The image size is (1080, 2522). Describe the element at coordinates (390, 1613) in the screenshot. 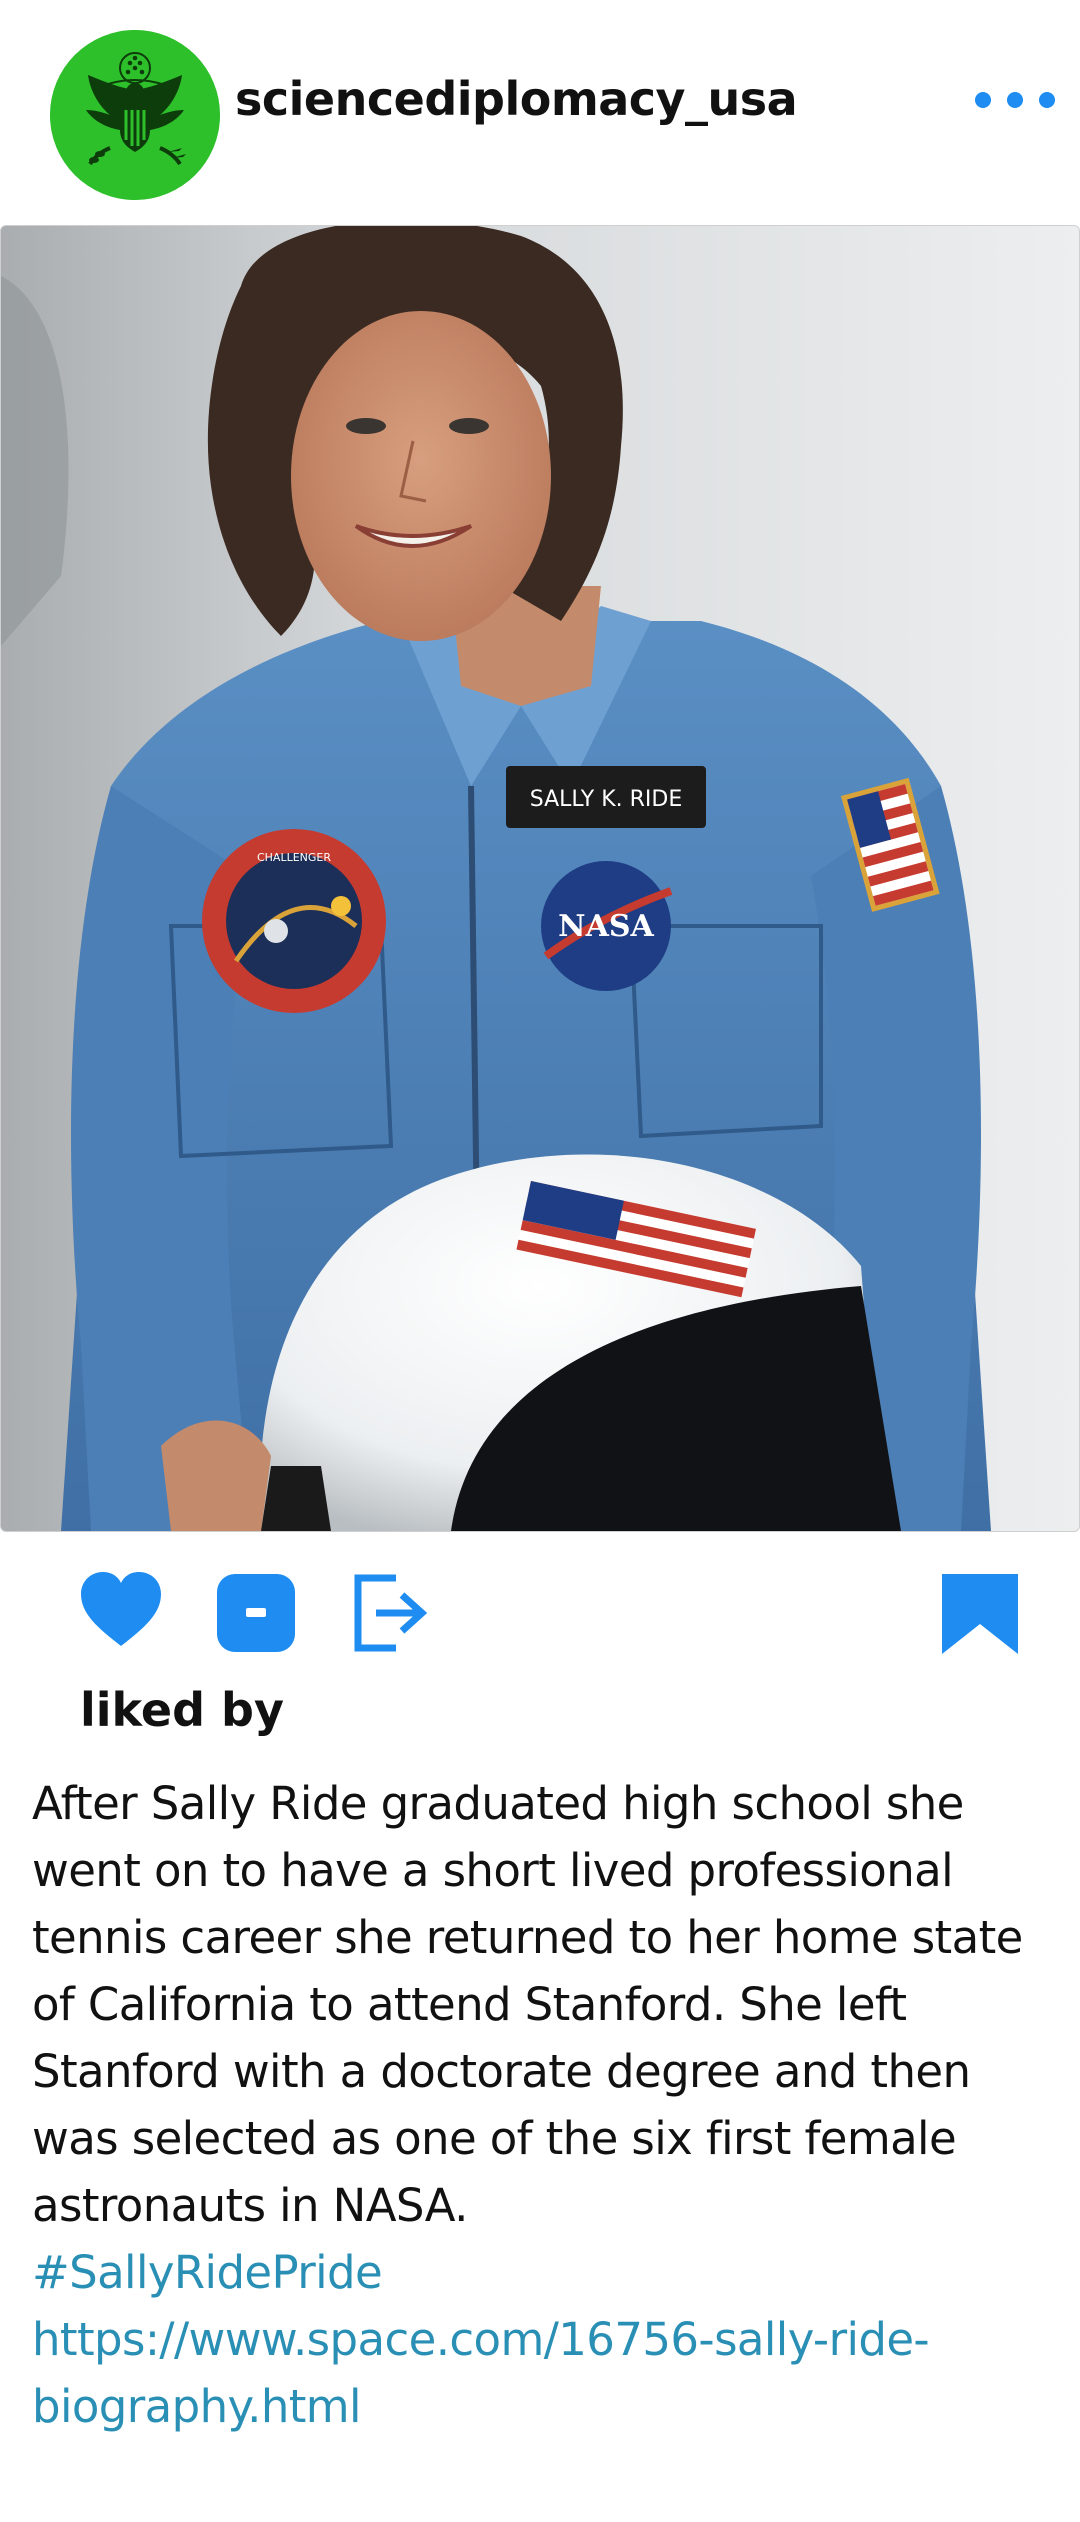

I see `share-icon` at that location.